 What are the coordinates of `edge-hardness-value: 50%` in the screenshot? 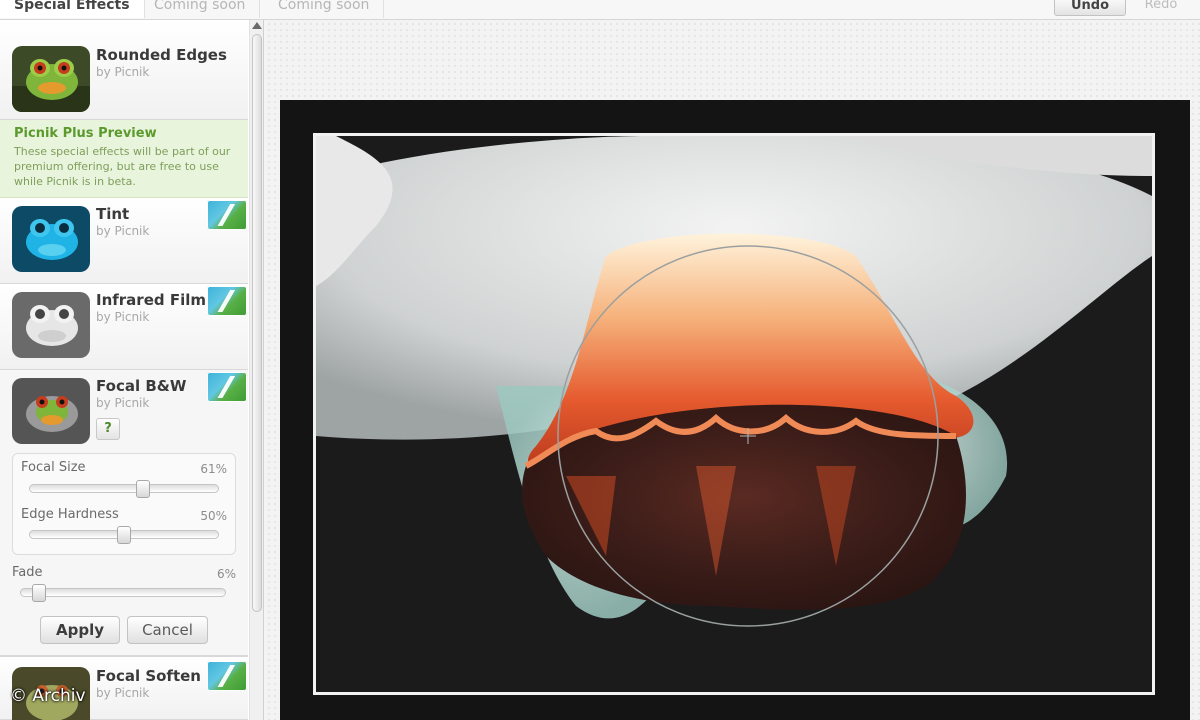 It's located at (213, 516).